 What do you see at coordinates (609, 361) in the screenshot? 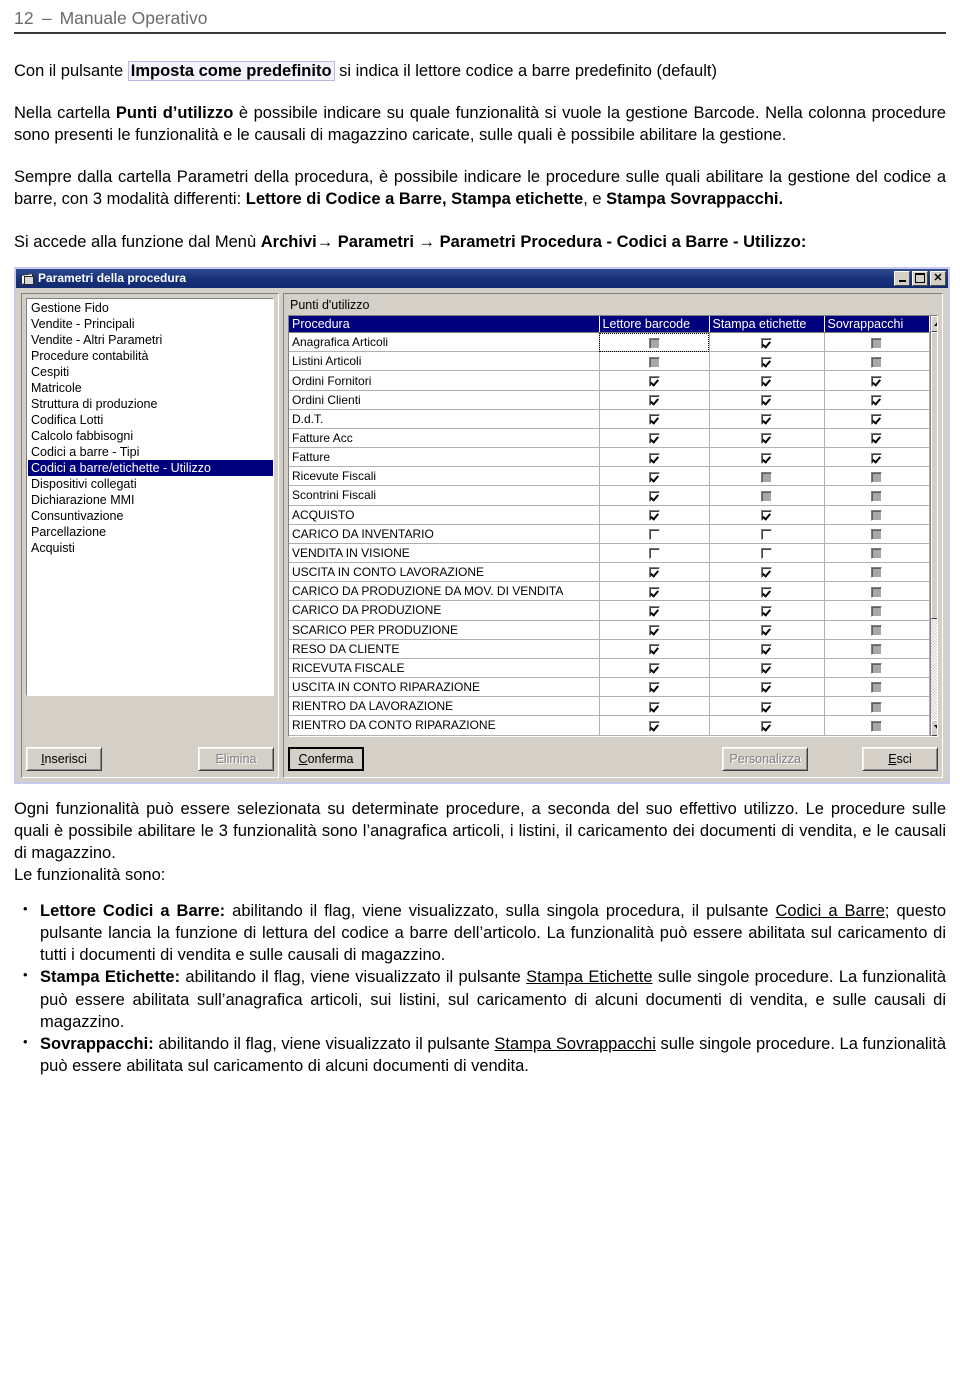
I see `table-row: Listini Articoli` at bounding box center [609, 361].